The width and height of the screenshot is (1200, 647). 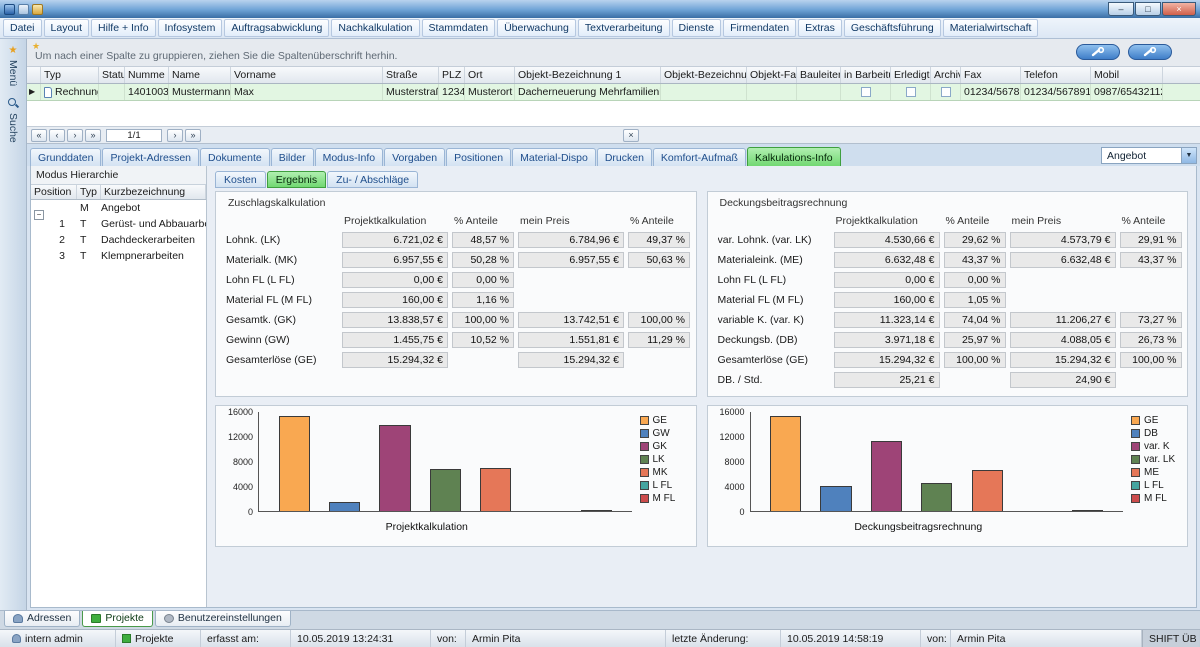 What do you see at coordinates (945, 92) in the screenshot?
I see `checkbox-archiv` at bounding box center [945, 92].